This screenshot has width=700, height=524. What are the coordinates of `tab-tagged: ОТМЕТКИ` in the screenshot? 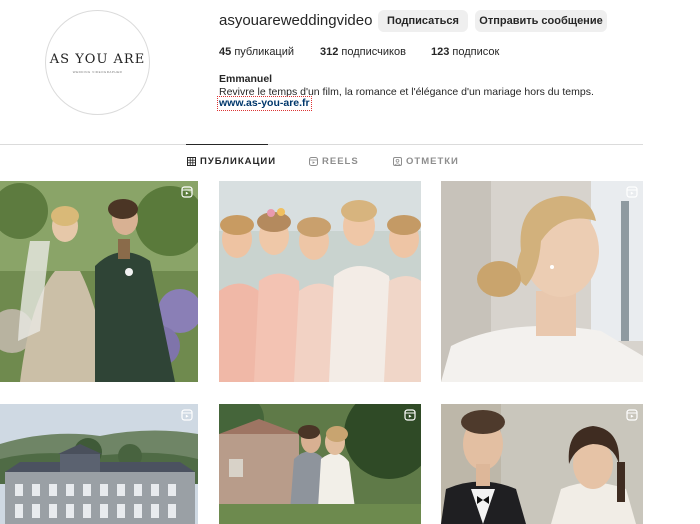 It's located at (426, 161).